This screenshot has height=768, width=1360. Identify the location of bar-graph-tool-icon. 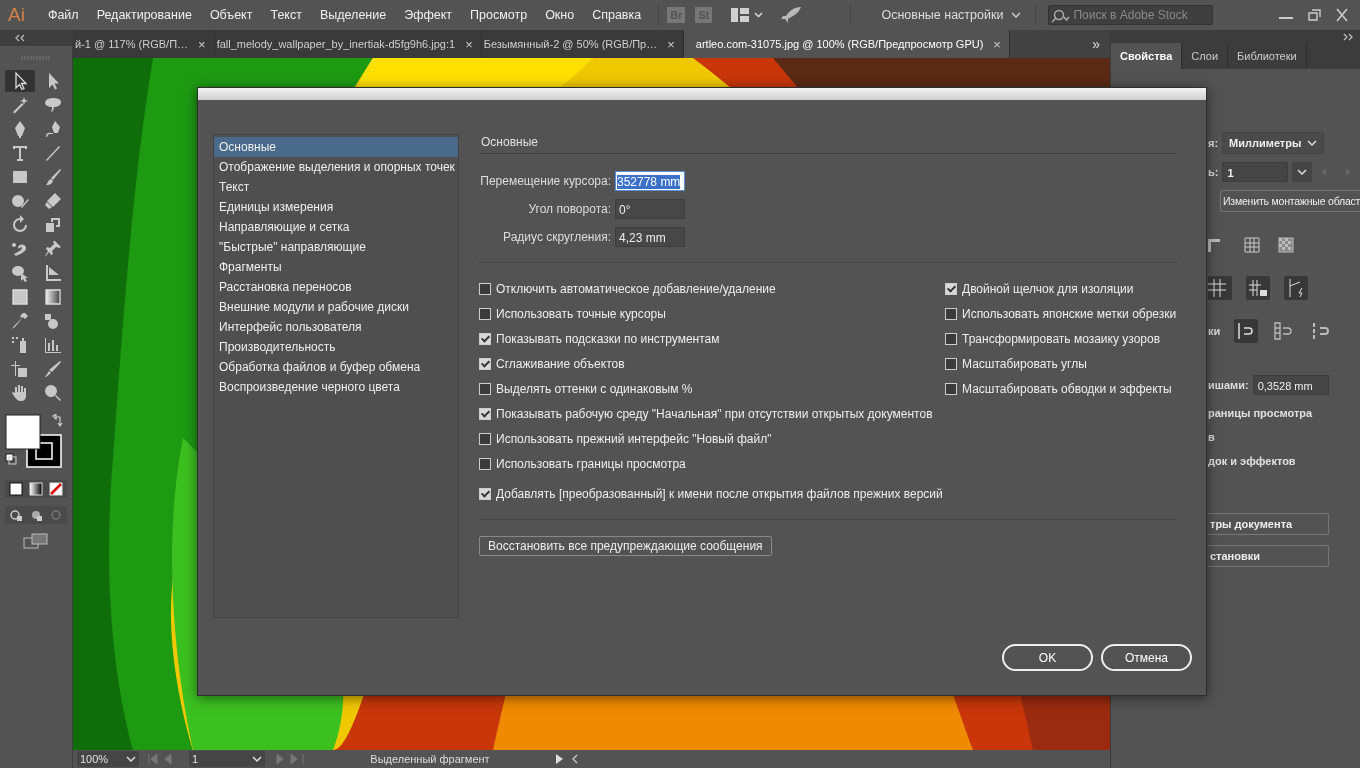
(52, 345).